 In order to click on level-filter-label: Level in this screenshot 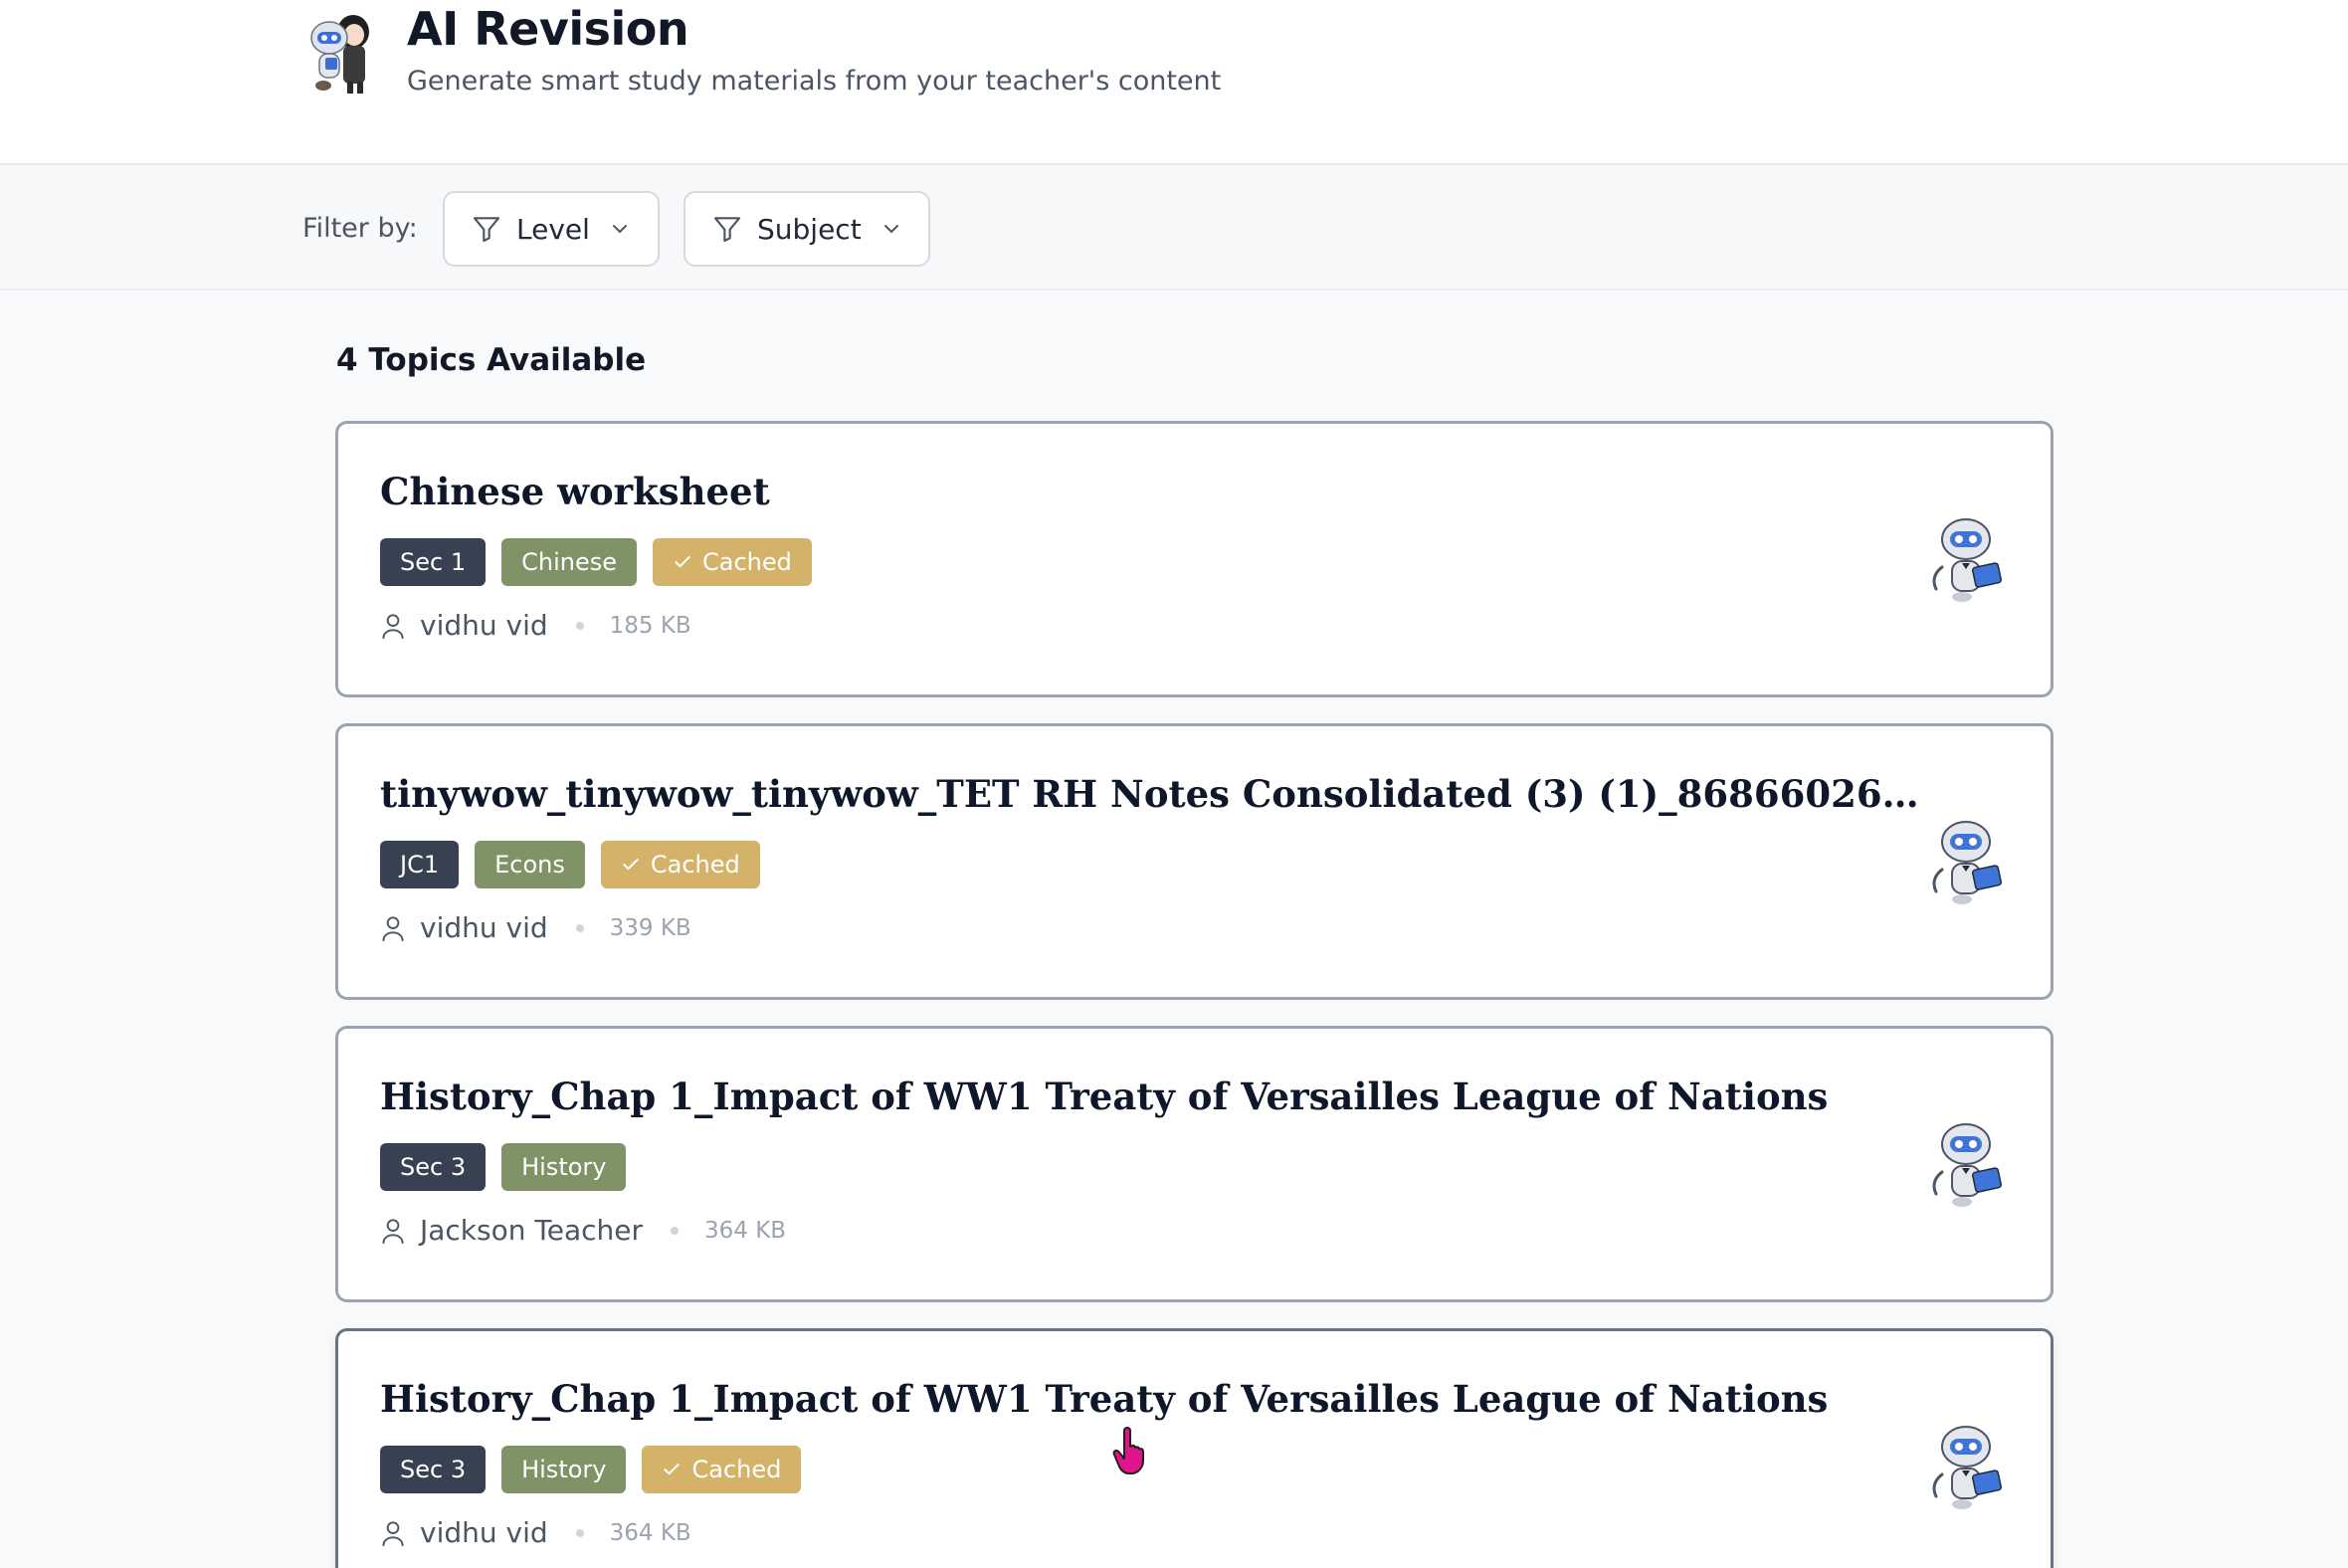, I will do `click(553, 229)`.